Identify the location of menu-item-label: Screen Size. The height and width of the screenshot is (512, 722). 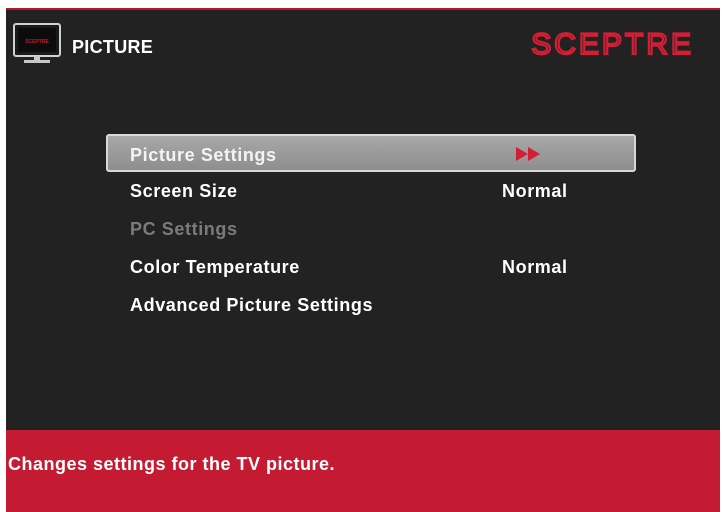
(184, 191).